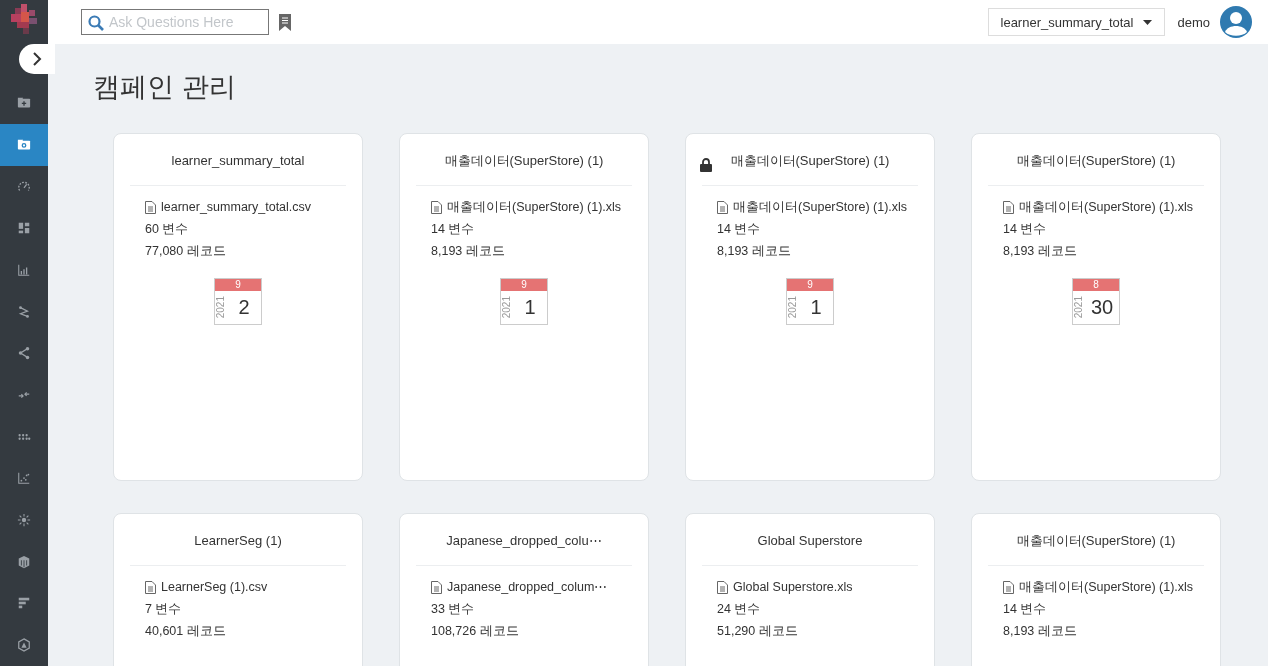  What do you see at coordinates (175, 22) in the screenshot?
I see `search-field: Ask Questions Here` at bounding box center [175, 22].